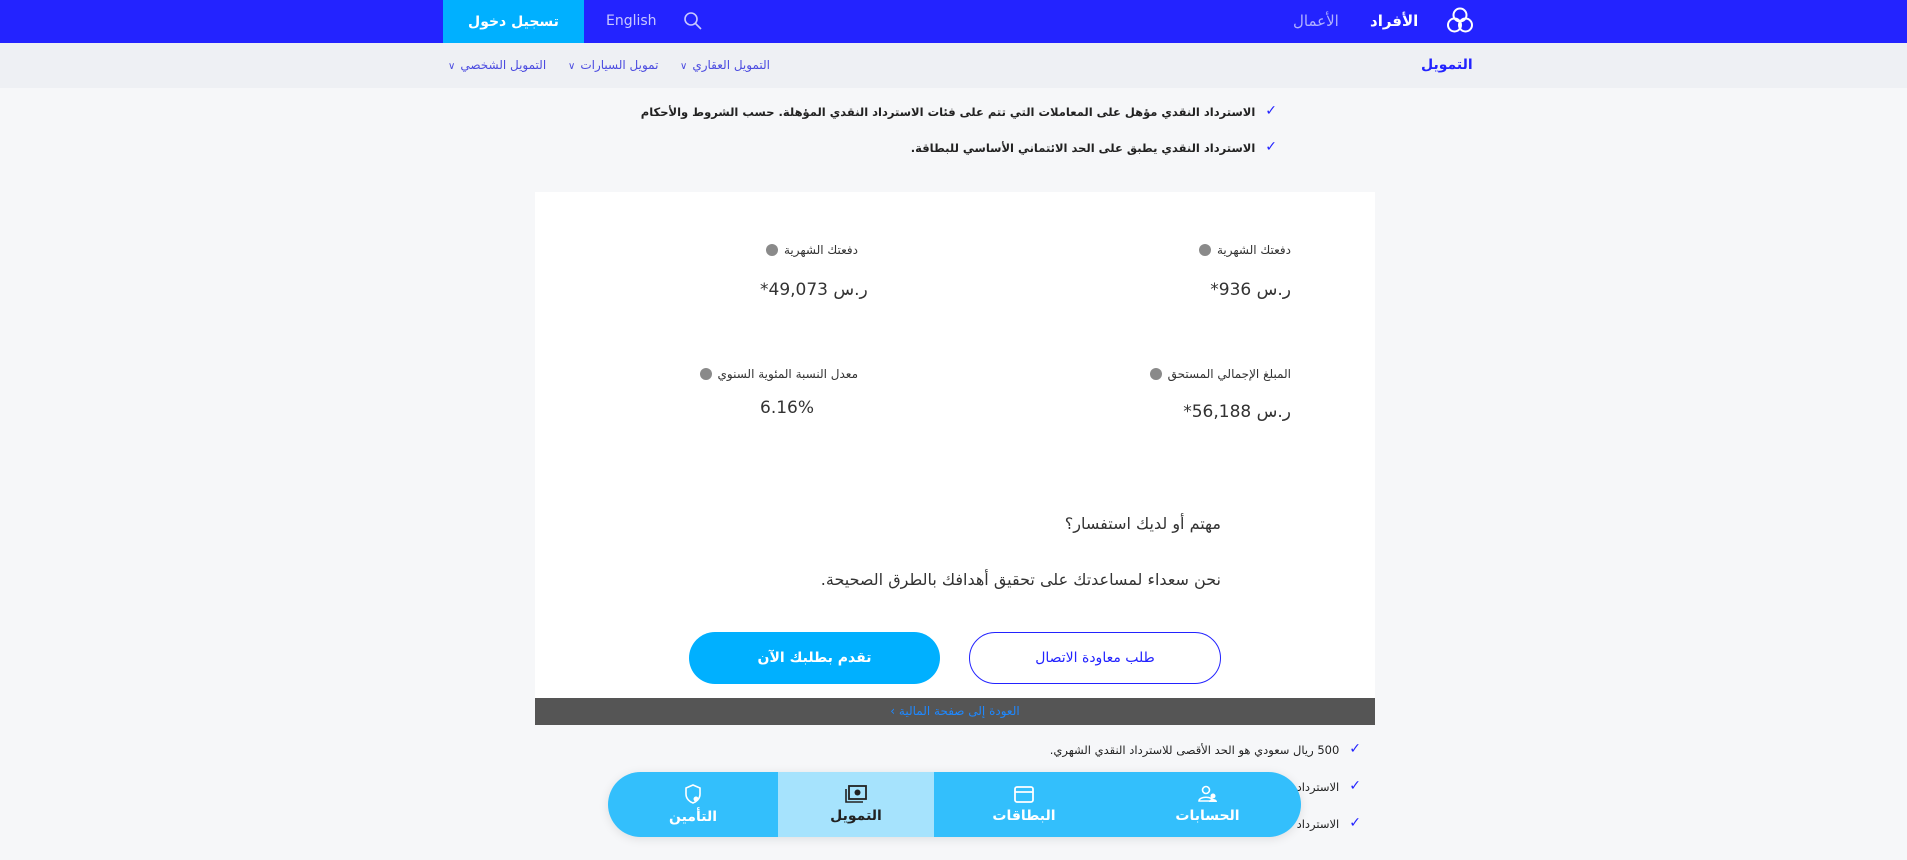  Describe the element at coordinates (631, 21) in the screenshot. I see `language-switch: English` at that location.